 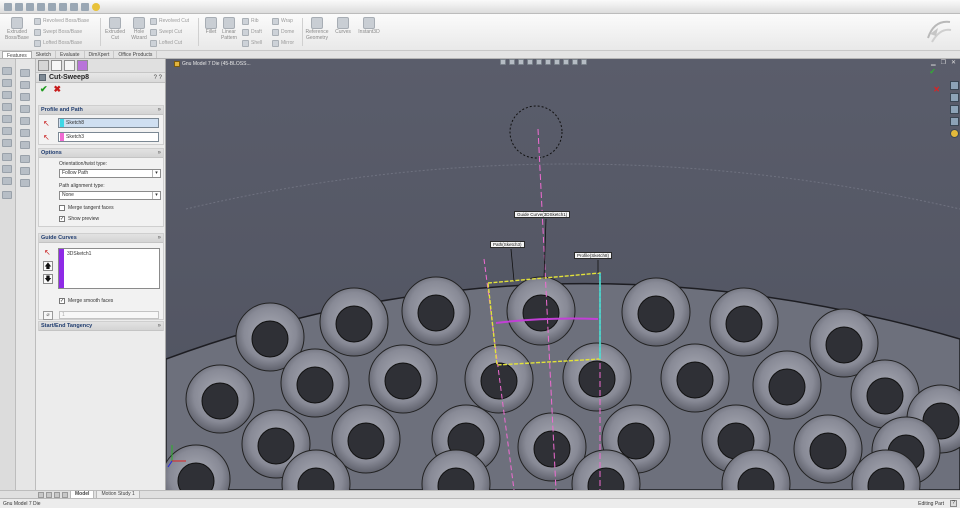 What do you see at coordinates (169, 21) in the screenshot?
I see `revolved-cut-button: Revolved Cut` at bounding box center [169, 21].